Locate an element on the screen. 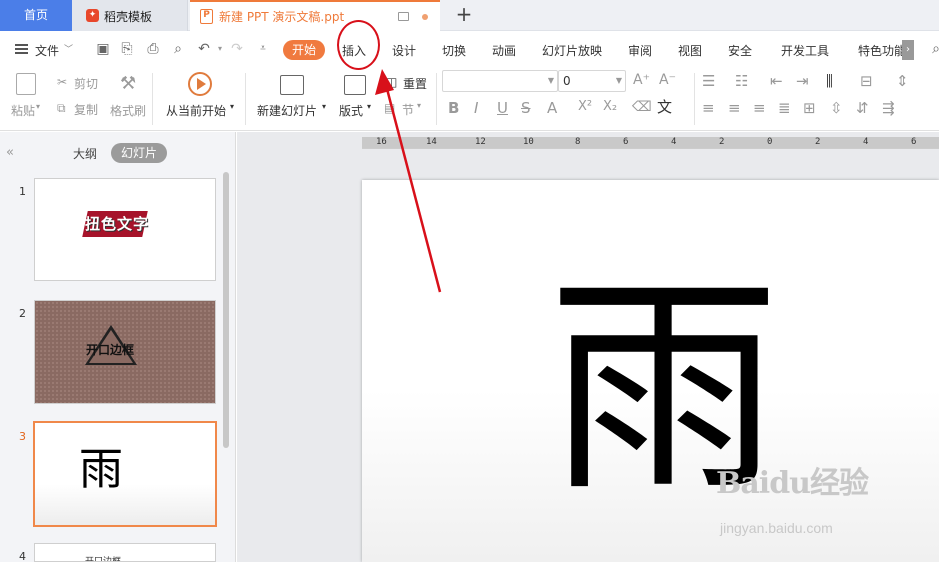 Image resolution: width=939 pixels, height=562 pixels. copy-icon: ⧉ is located at coordinates (61, 108).